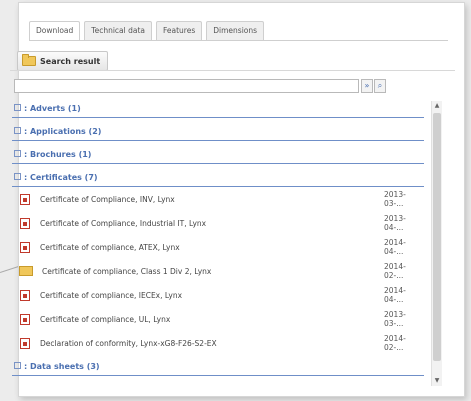 This screenshot has width=471, height=401. I want to click on tab-download: Download, so click(55, 31).